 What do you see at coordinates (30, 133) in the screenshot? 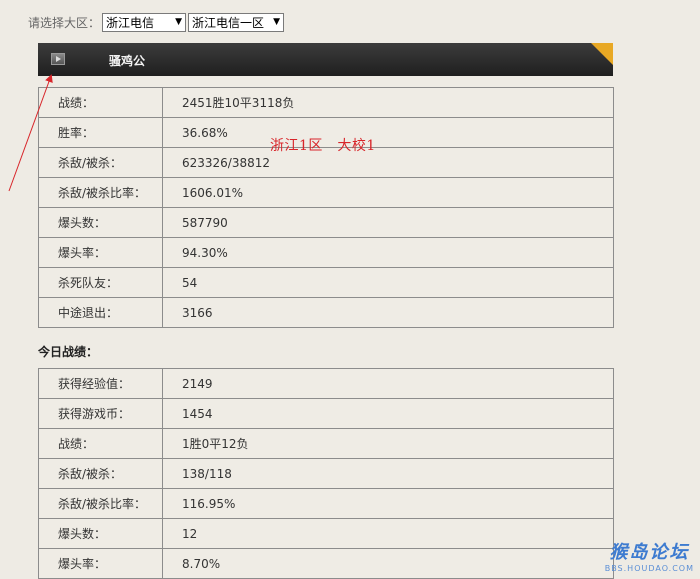
I see `annotation-arrow` at bounding box center [30, 133].